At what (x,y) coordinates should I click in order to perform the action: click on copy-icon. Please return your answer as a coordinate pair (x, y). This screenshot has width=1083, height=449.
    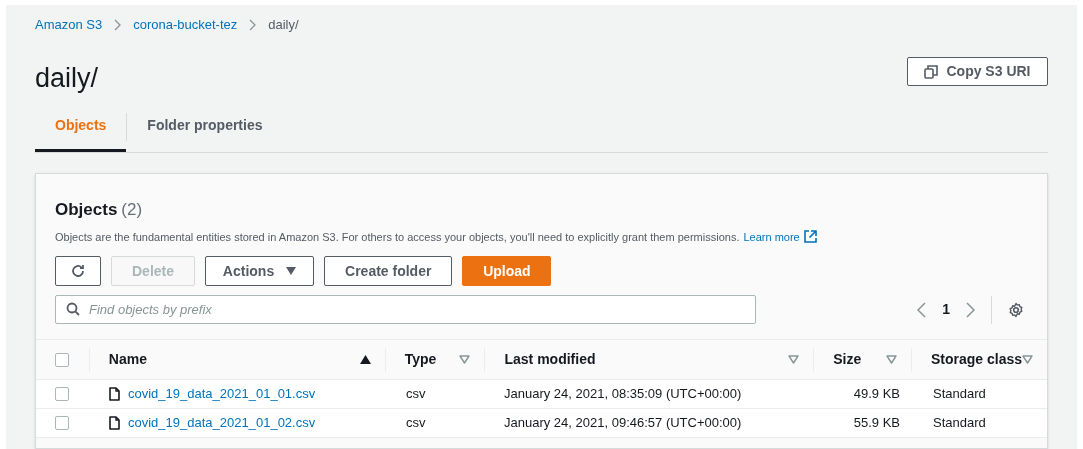
    Looking at the image, I should click on (931, 71).